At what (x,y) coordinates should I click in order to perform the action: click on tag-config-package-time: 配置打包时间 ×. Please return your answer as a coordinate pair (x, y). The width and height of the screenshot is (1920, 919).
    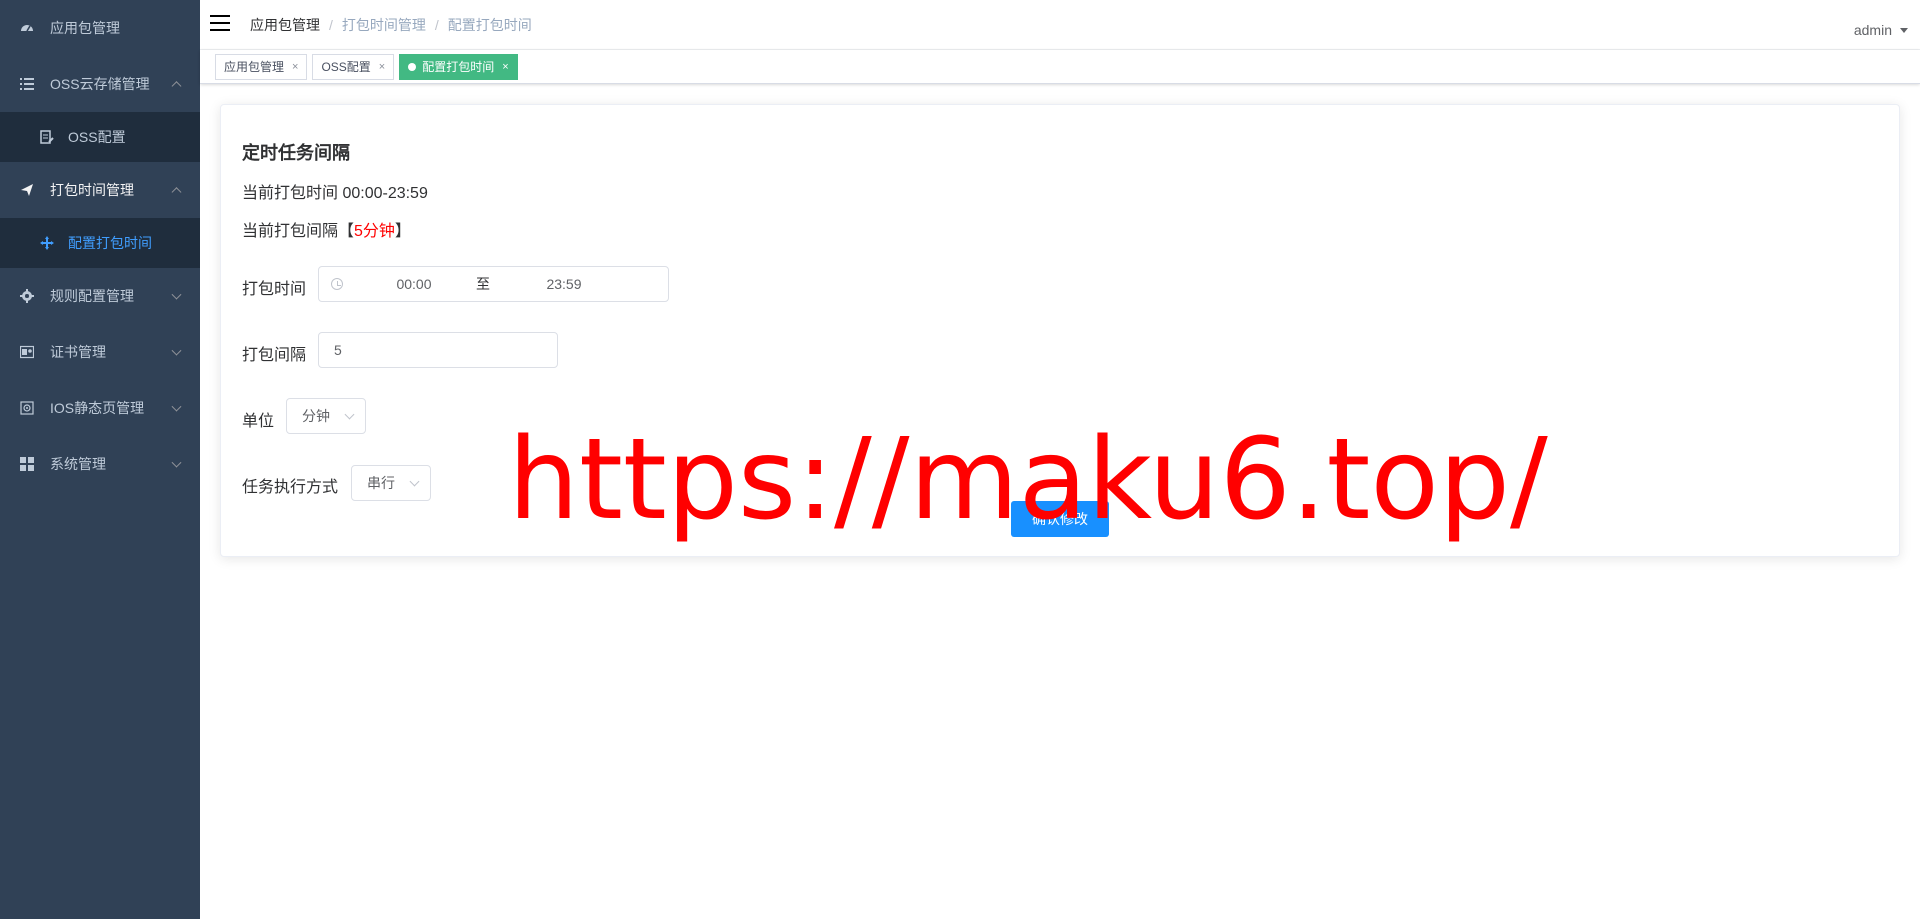
    Looking at the image, I should click on (458, 66).